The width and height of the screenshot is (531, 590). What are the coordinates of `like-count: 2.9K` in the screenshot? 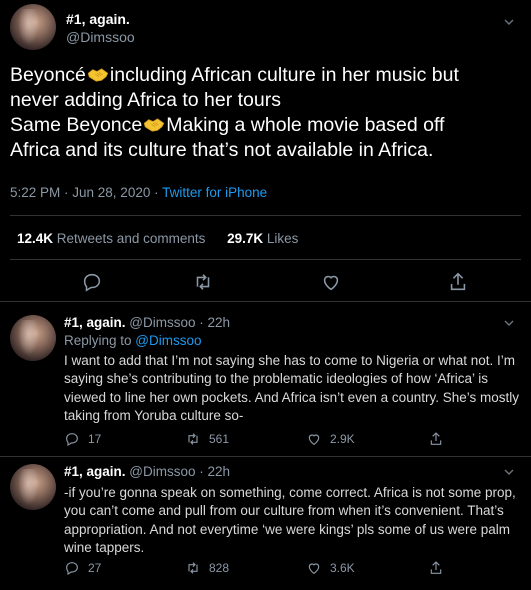 It's located at (342, 439).